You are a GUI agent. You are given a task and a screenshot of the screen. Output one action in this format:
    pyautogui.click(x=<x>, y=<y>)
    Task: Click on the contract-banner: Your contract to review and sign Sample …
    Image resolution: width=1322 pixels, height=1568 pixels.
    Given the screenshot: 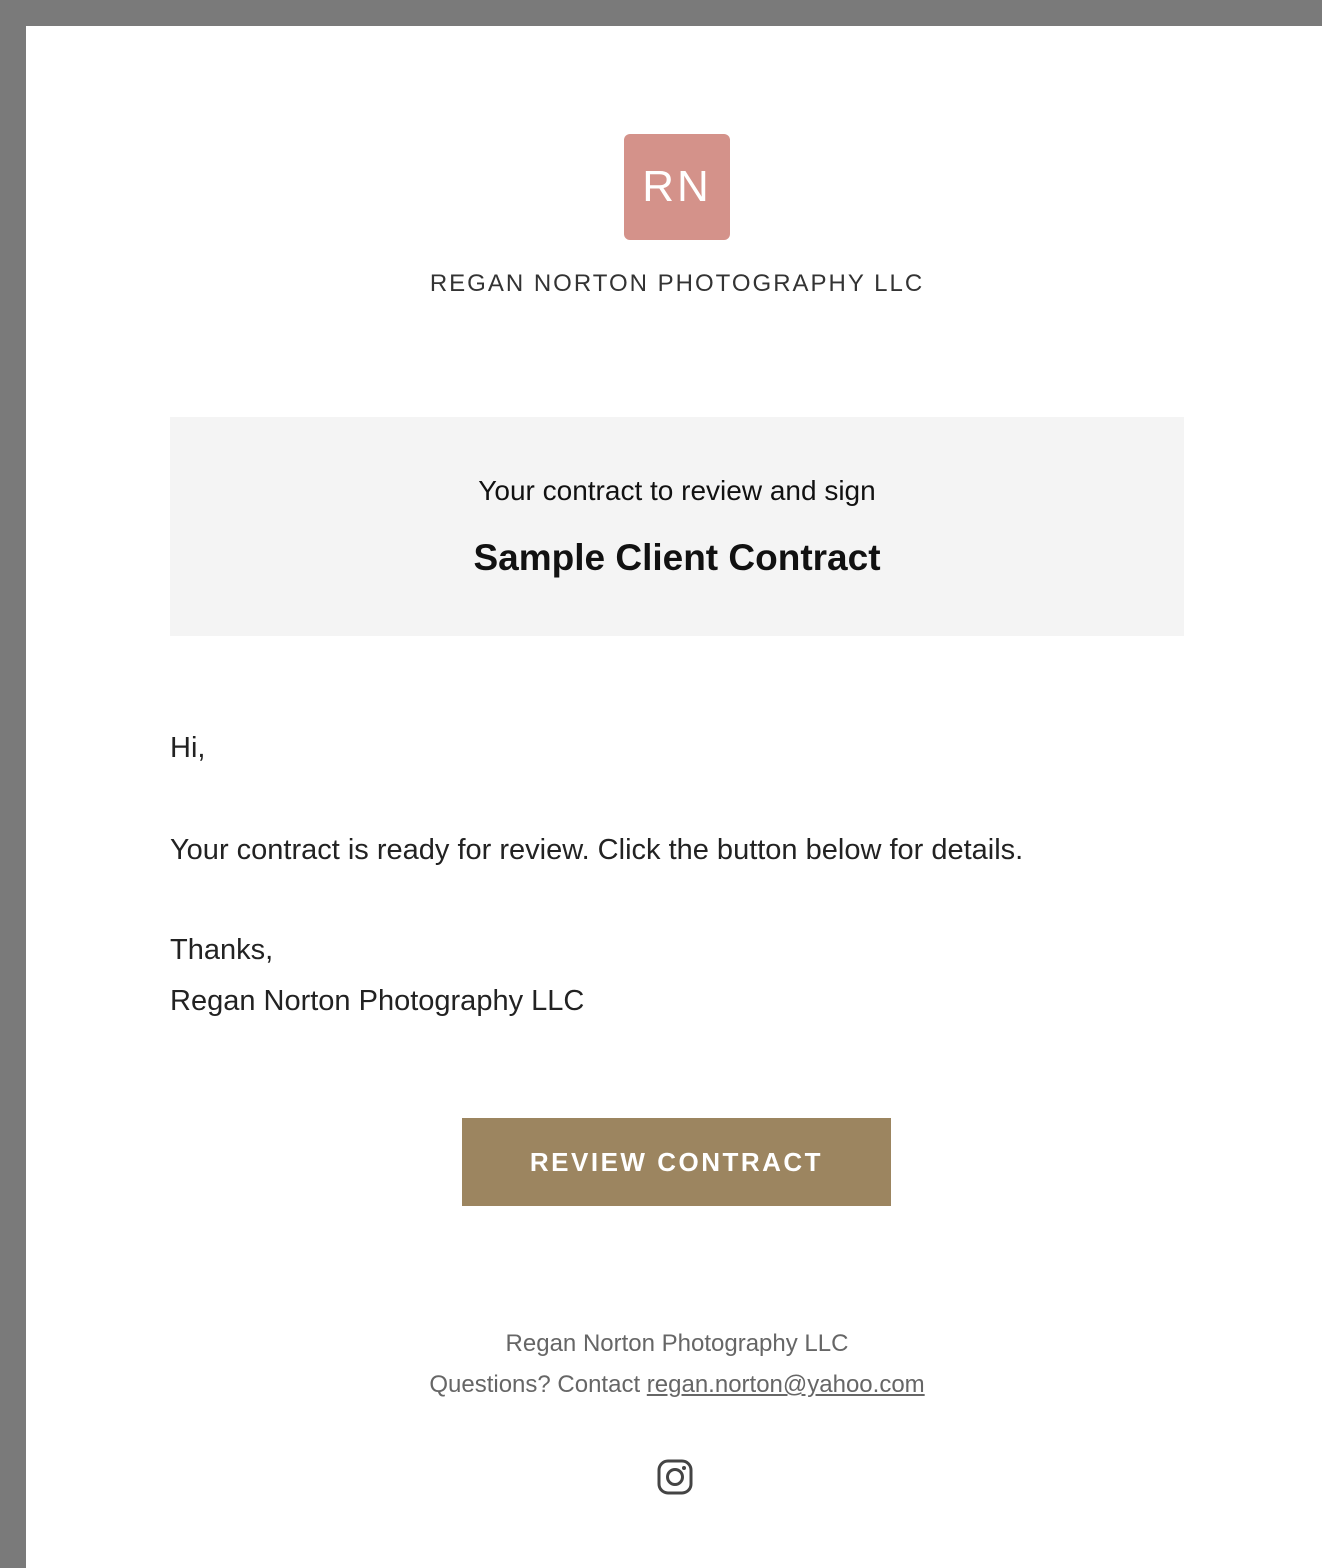 What is the action you would take?
    pyautogui.click(x=677, y=526)
    